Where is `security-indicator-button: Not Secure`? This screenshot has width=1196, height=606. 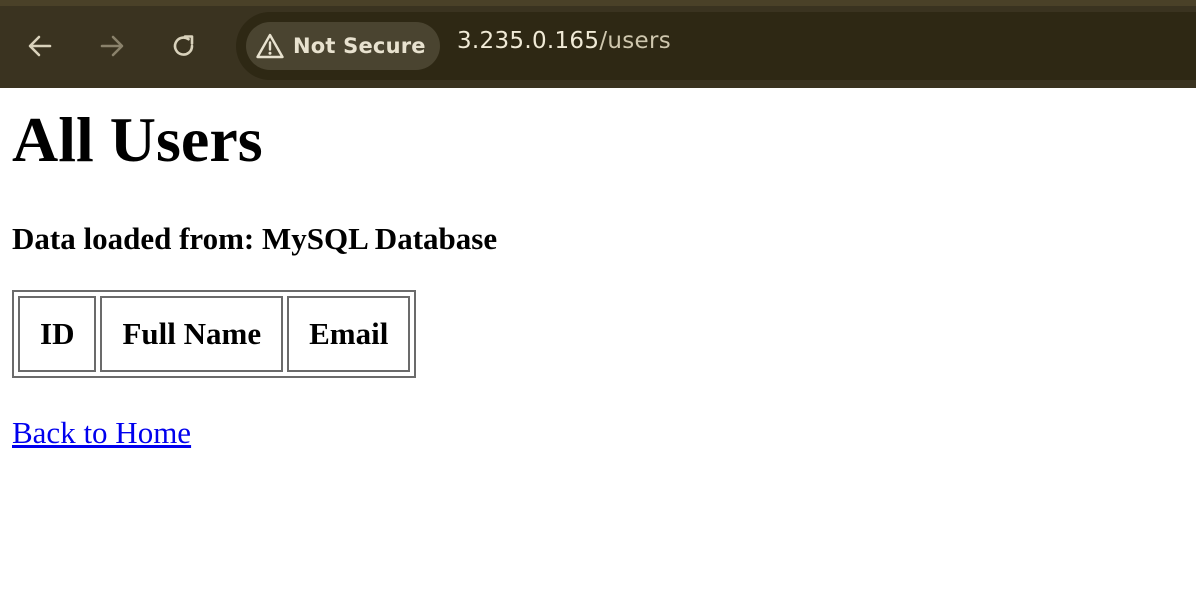
security-indicator-button: Not Secure is located at coordinates (343, 46).